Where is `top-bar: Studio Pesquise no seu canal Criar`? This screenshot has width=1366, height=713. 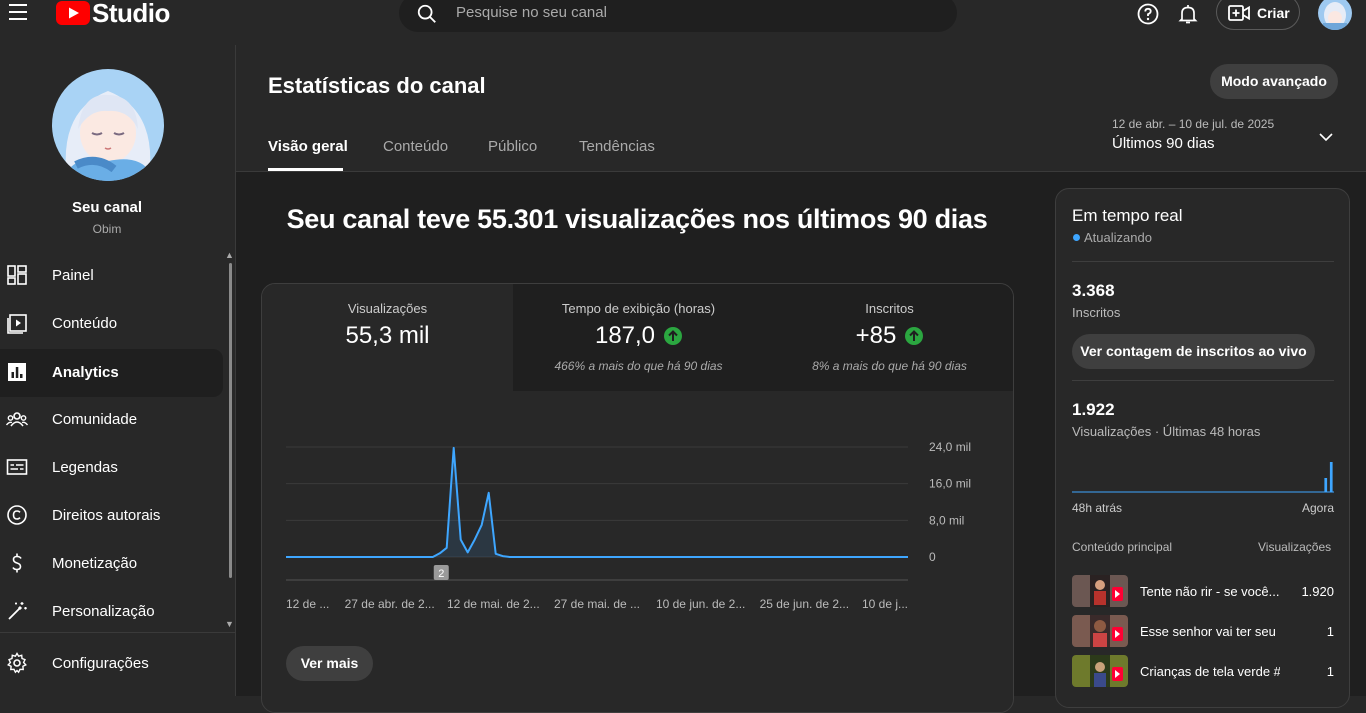
top-bar: Studio Pesquise no seu canal Criar is located at coordinates (683, 22).